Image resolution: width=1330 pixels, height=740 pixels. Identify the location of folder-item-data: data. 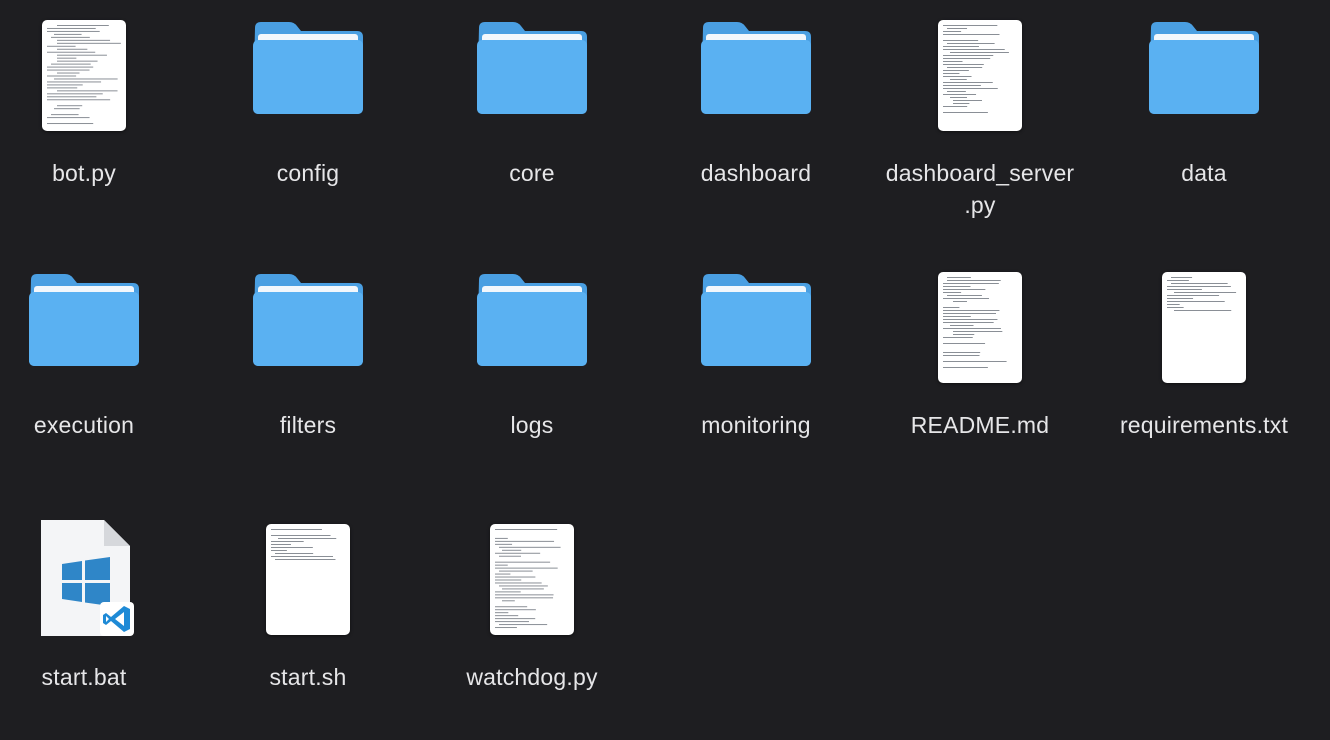
(1204, 121).